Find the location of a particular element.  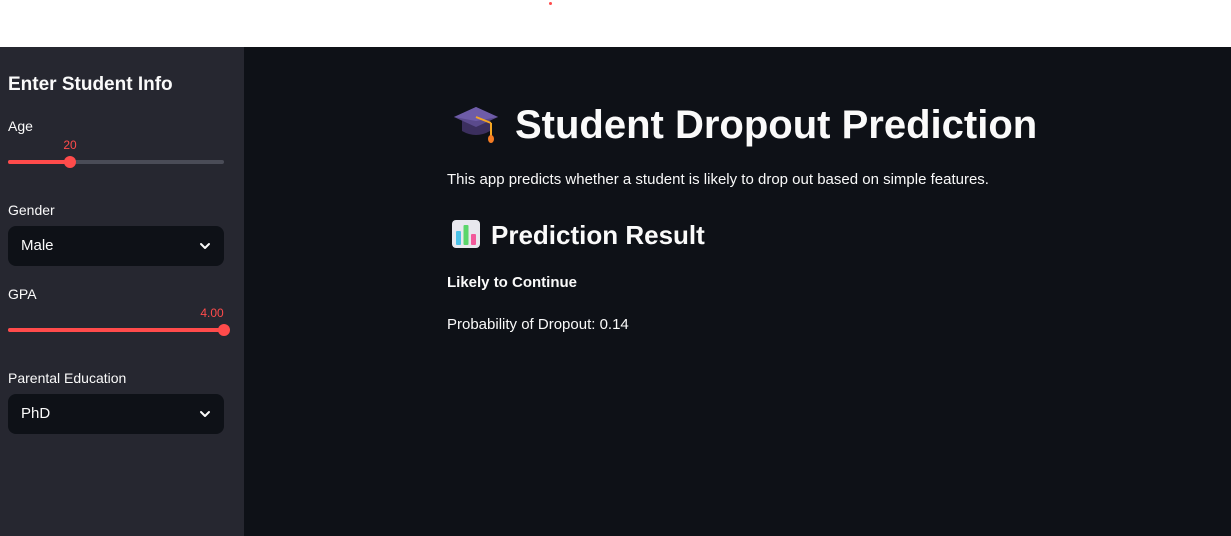

gpa-slider: 4.00 is located at coordinates (119, 323).